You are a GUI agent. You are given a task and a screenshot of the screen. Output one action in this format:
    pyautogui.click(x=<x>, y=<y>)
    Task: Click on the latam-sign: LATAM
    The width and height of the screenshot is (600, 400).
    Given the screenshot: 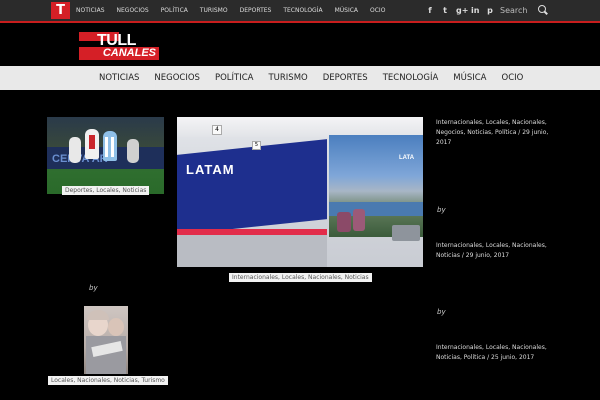 What is the action you would take?
    pyautogui.click(x=210, y=169)
    